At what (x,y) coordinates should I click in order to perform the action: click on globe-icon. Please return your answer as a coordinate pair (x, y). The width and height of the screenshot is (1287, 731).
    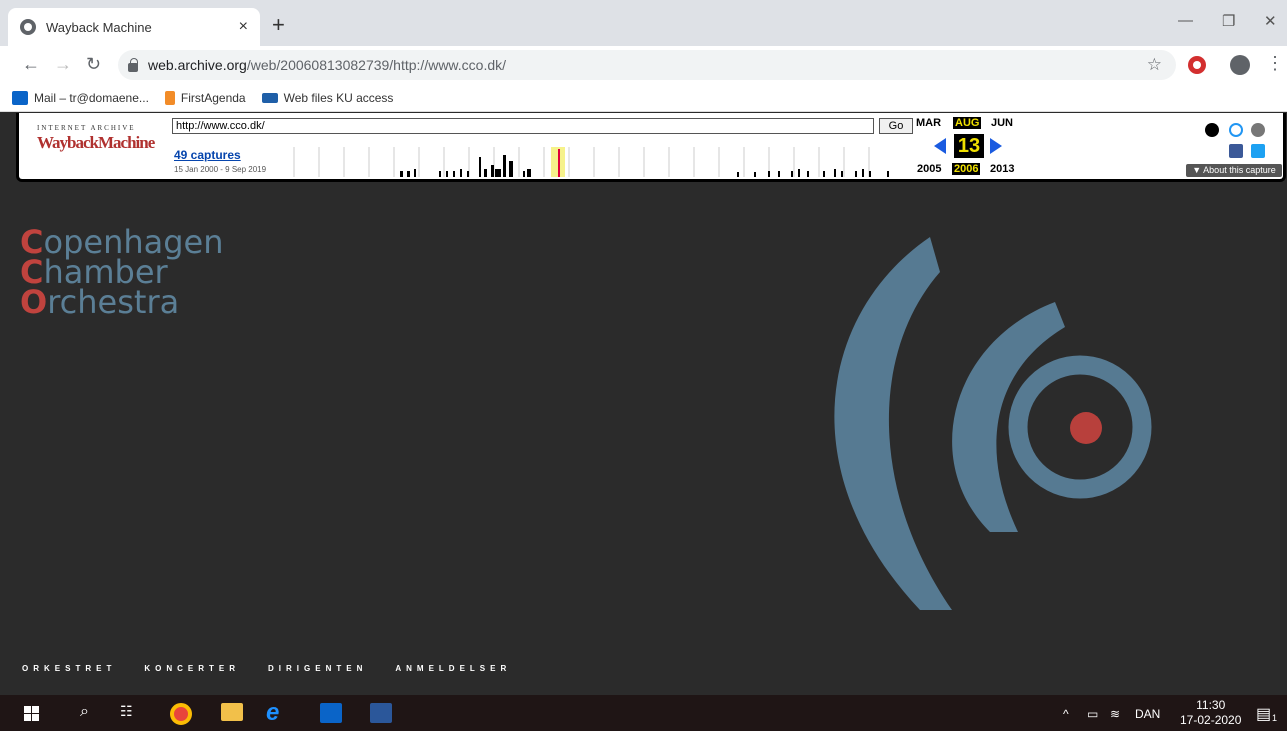
    Looking at the image, I should click on (28, 27).